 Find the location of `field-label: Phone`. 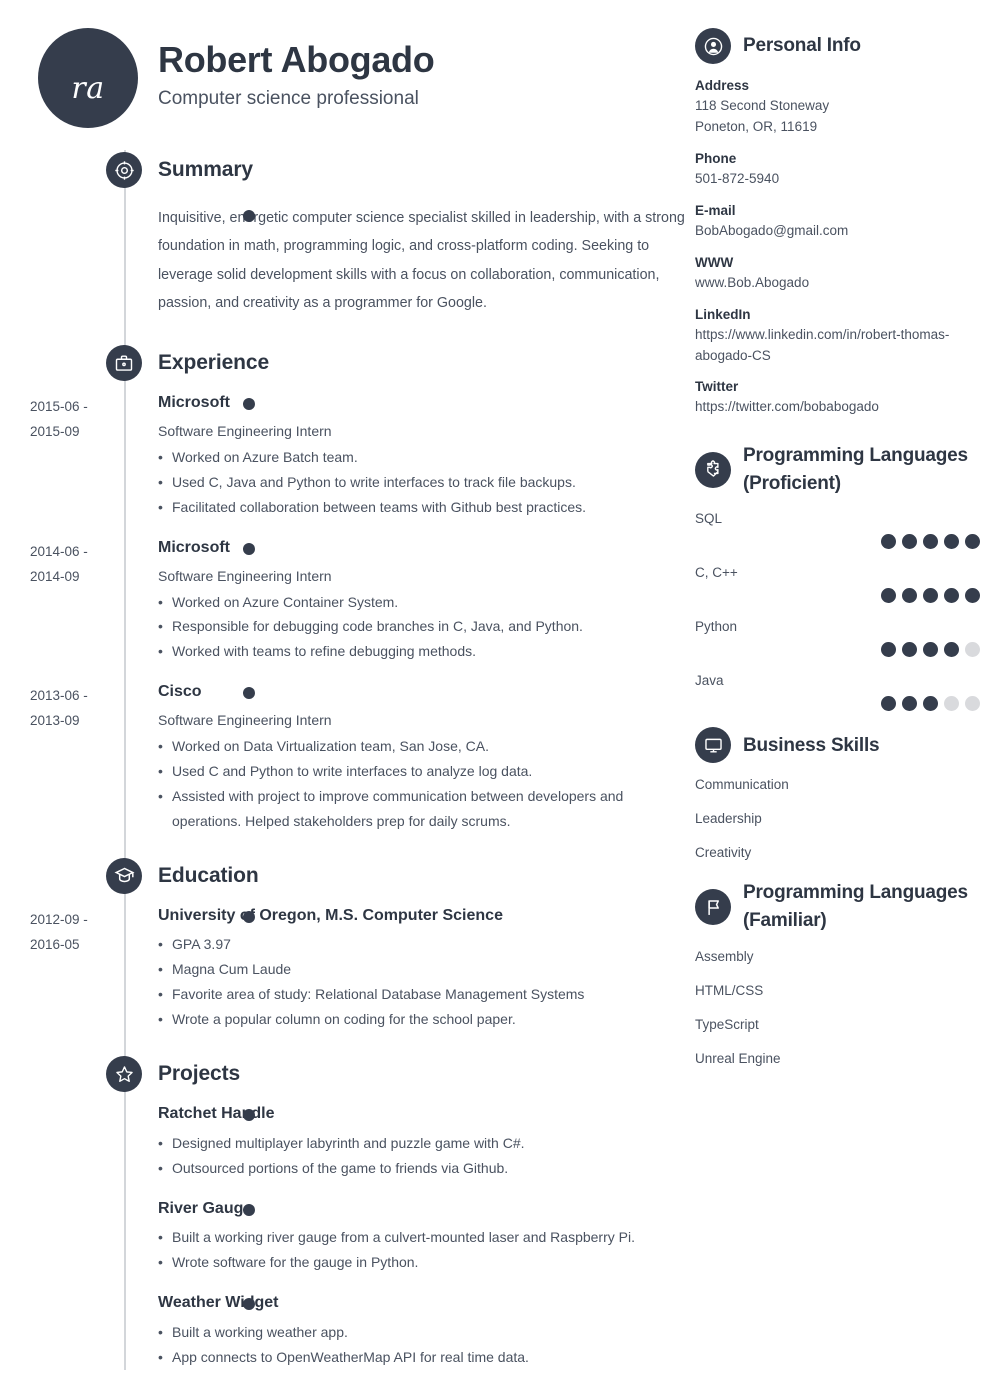

field-label: Phone is located at coordinates (716, 158).